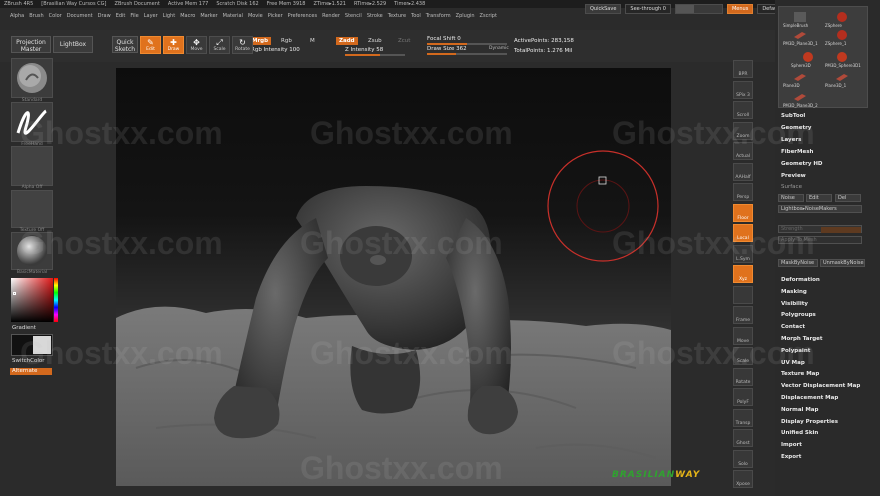  What do you see at coordinates (800, 280) in the screenshot?
I see `menu-deformation: Deformation` at bounding box center [800, 280].